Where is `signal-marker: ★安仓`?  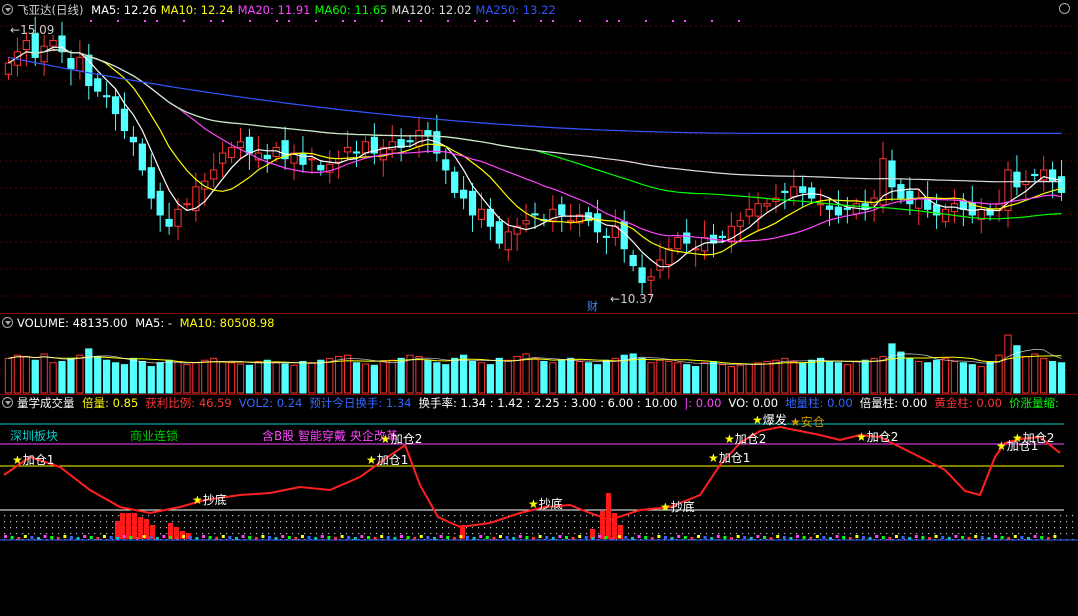
signal-marker: ★安仓 is located at coordinates (807, 422).